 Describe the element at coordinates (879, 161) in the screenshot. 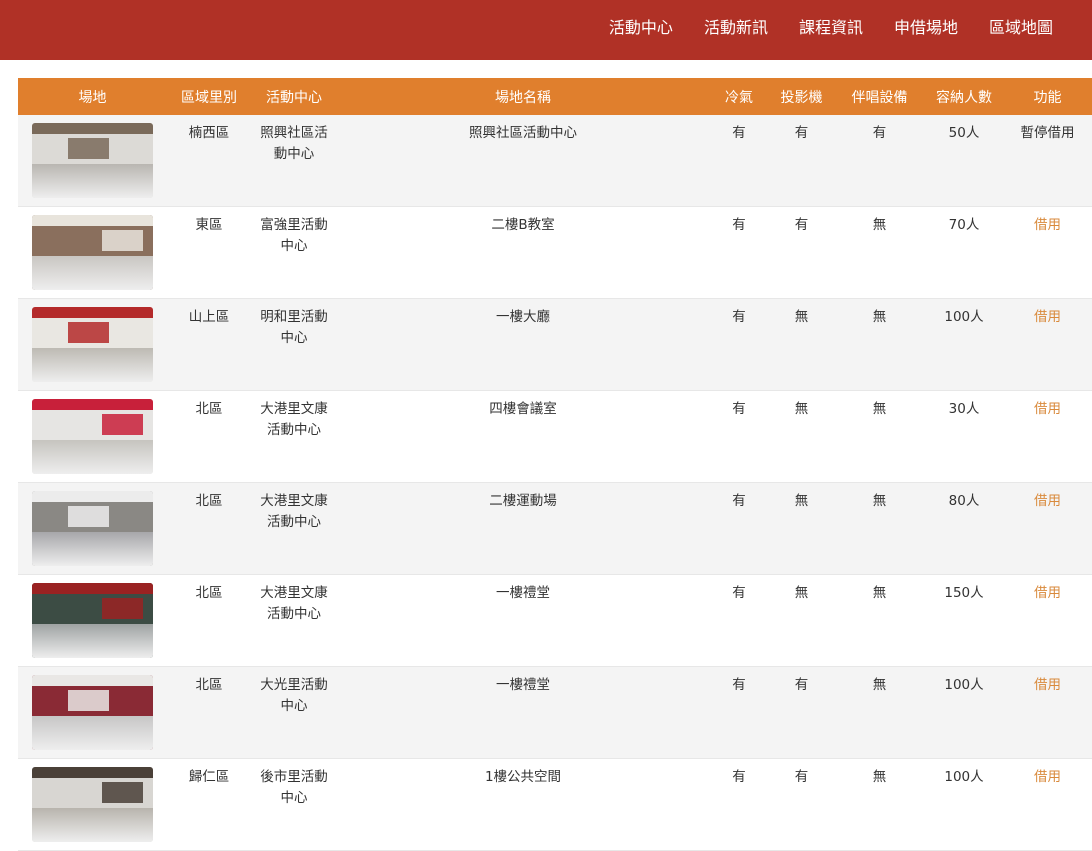

I see `karaoke-cell: 有` at that location.